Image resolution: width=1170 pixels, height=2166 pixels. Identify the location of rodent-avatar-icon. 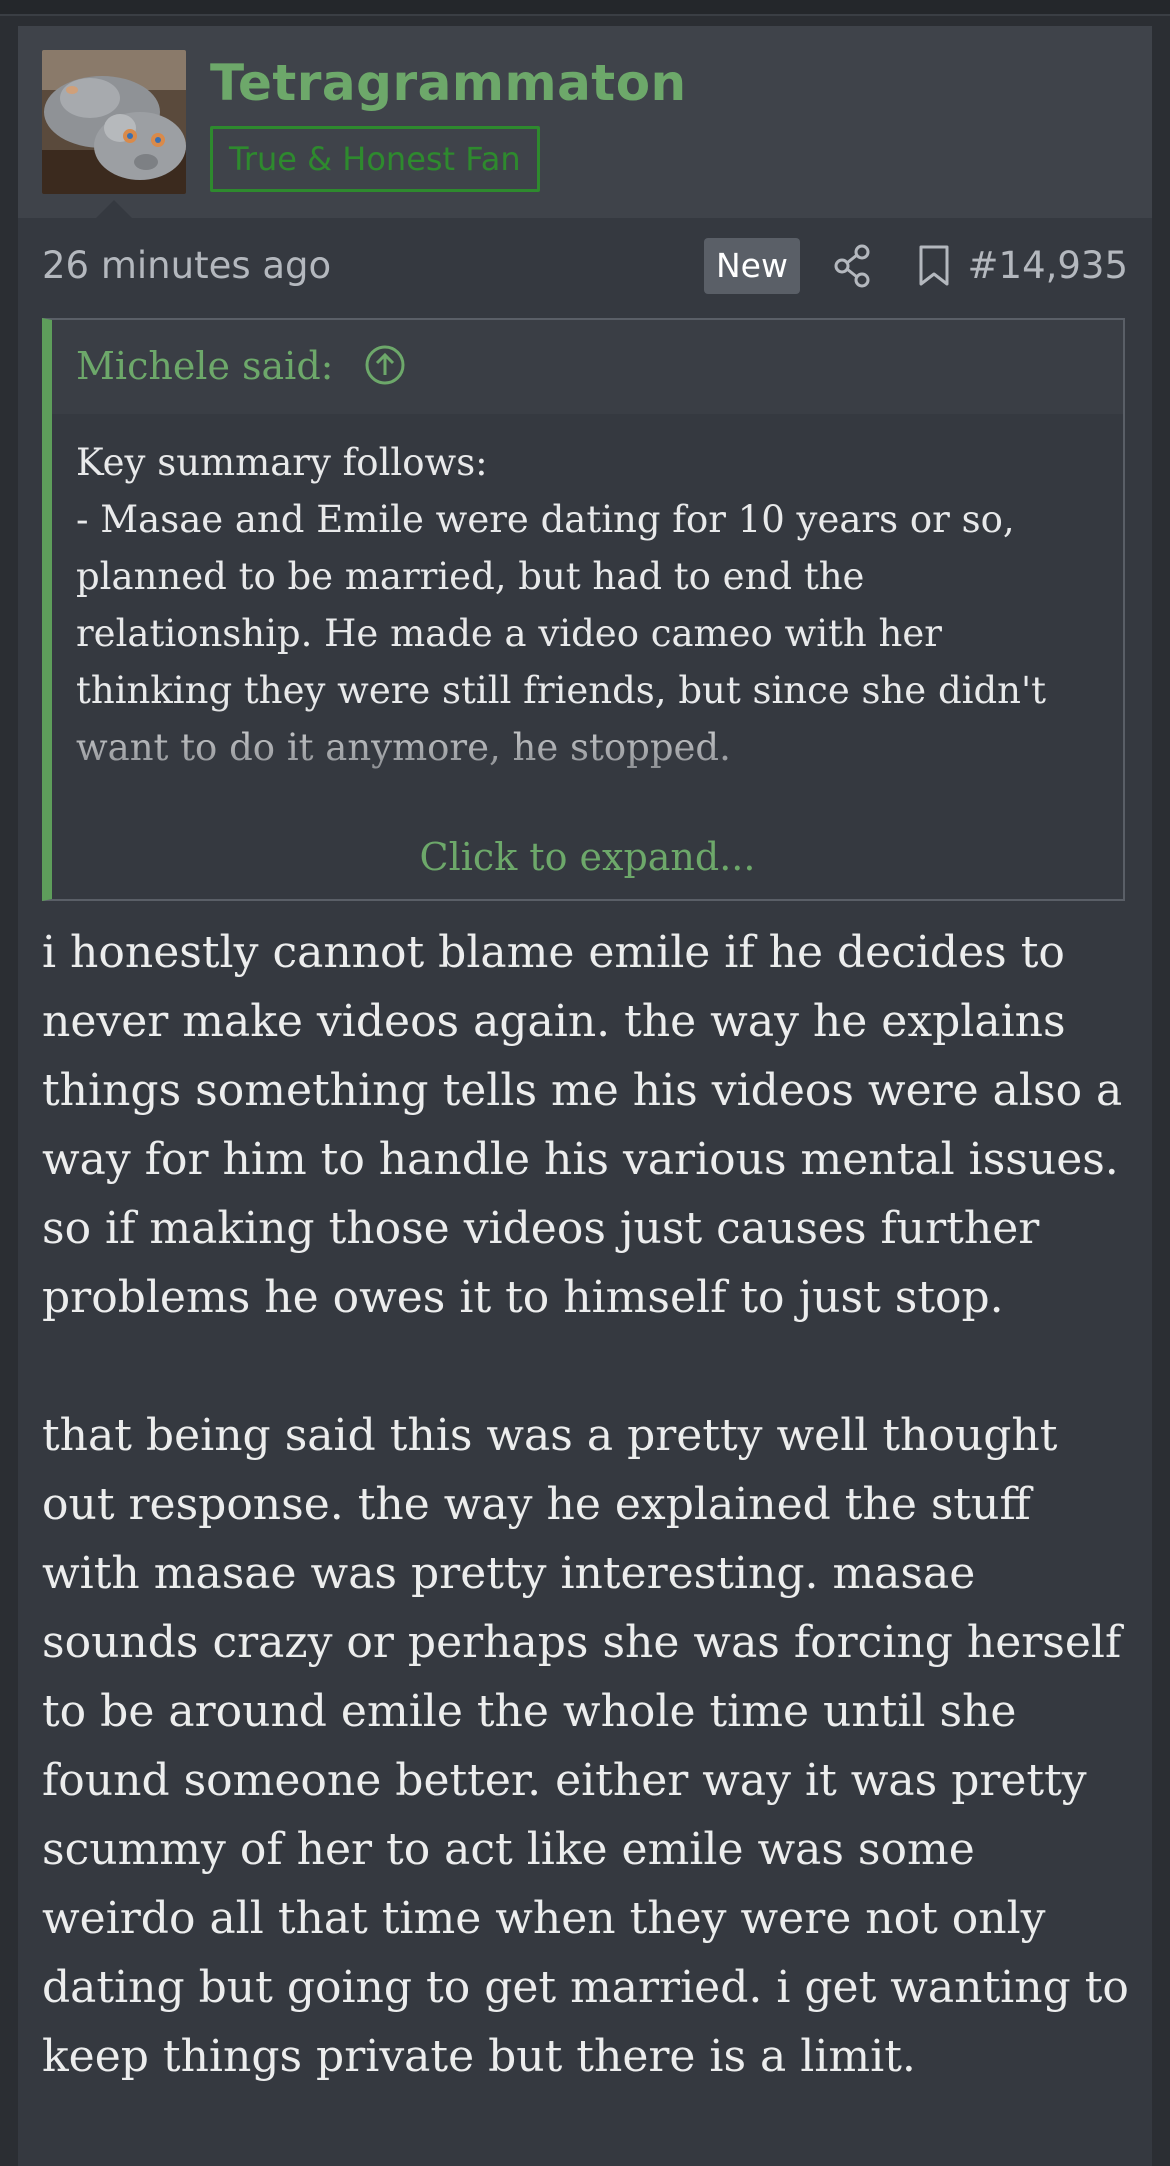
(114, 122).